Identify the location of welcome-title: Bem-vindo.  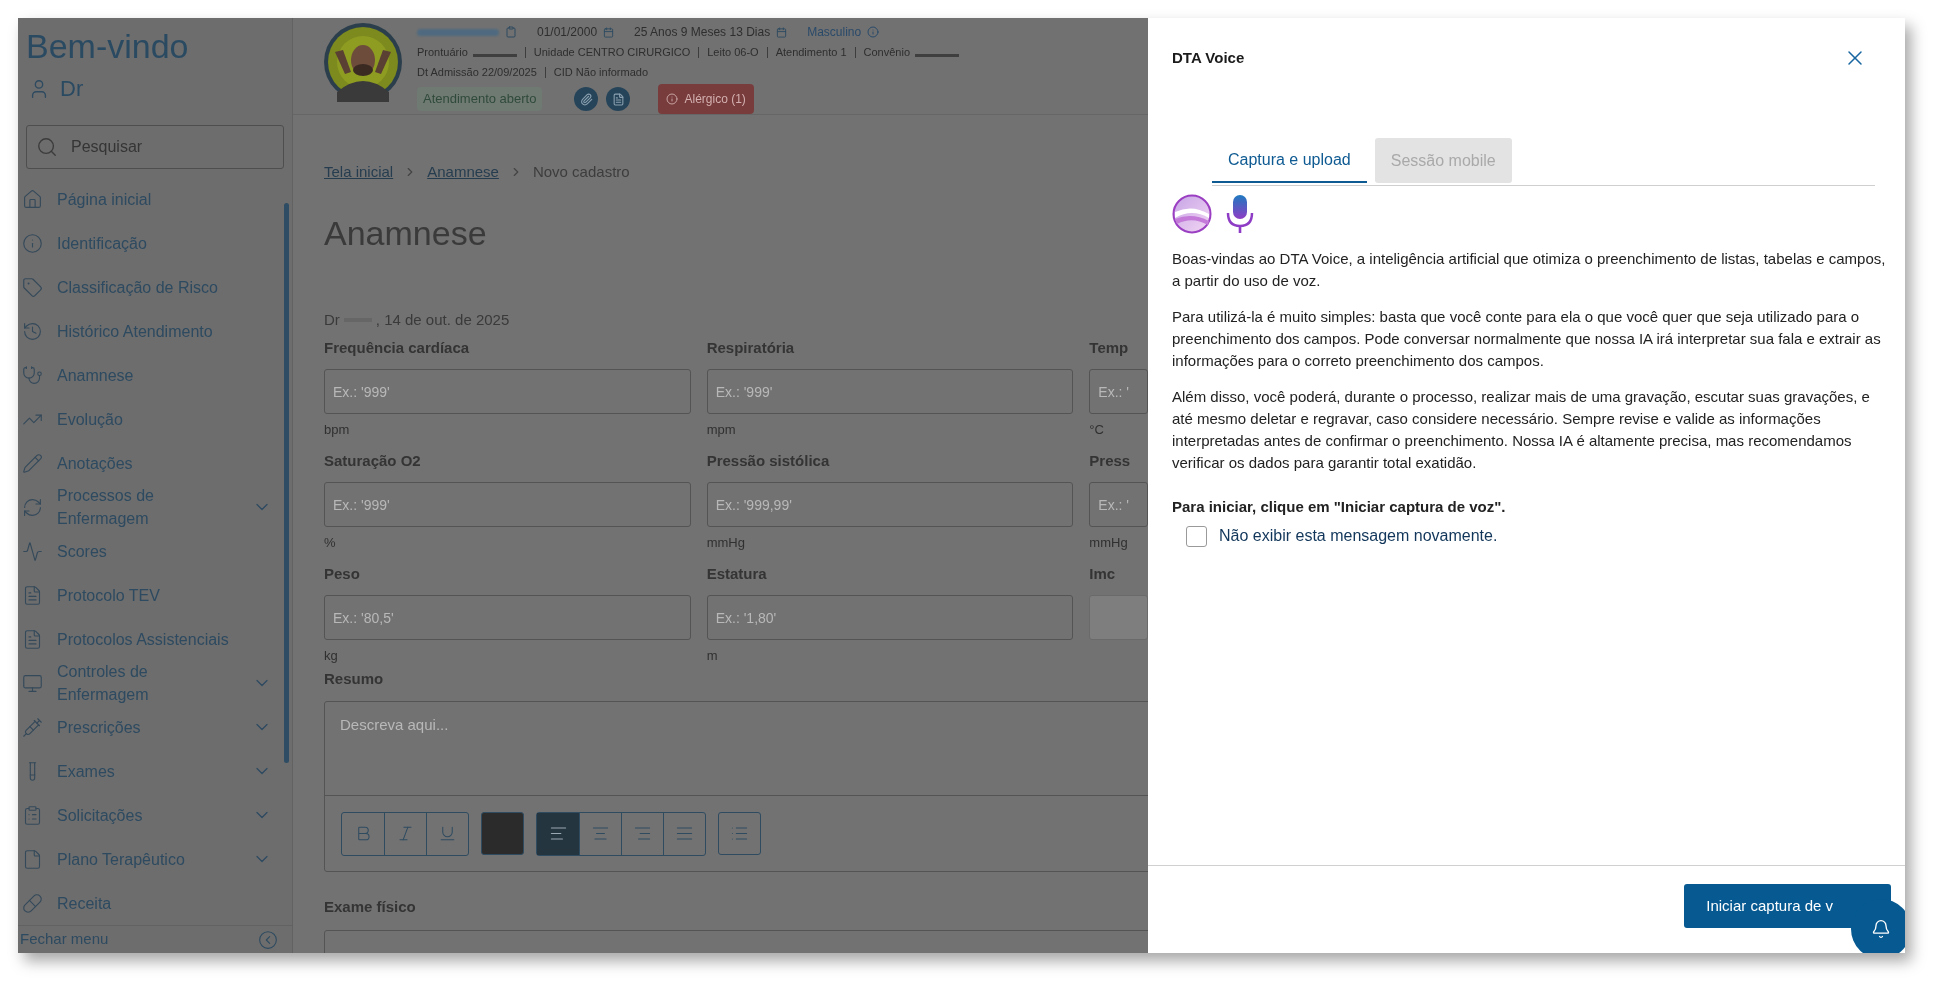
(108, 46).